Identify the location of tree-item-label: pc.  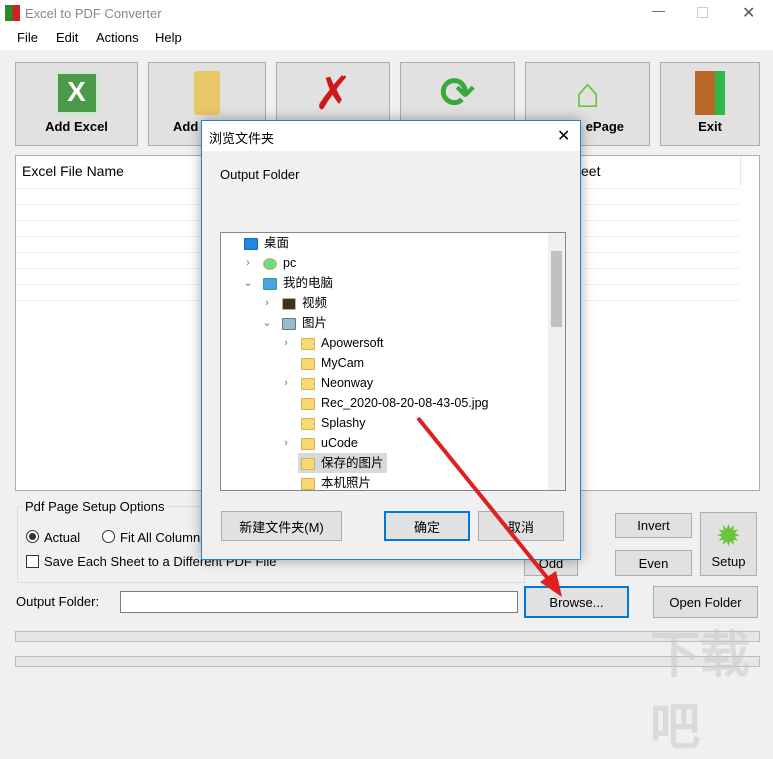
(290, 263).